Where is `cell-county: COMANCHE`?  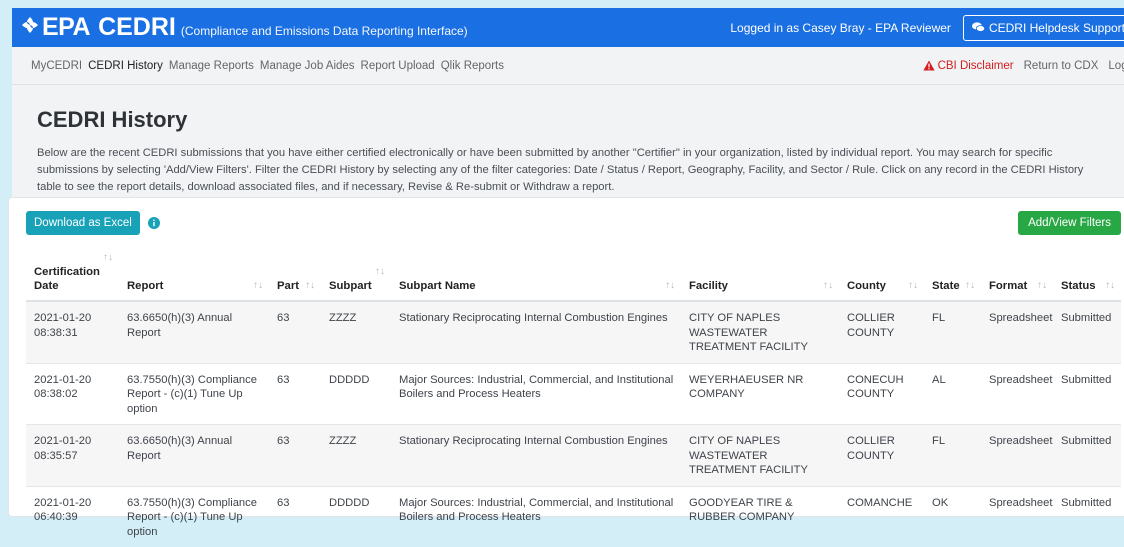 cell-county: COMANCHE is located at coordinates (881, 516).